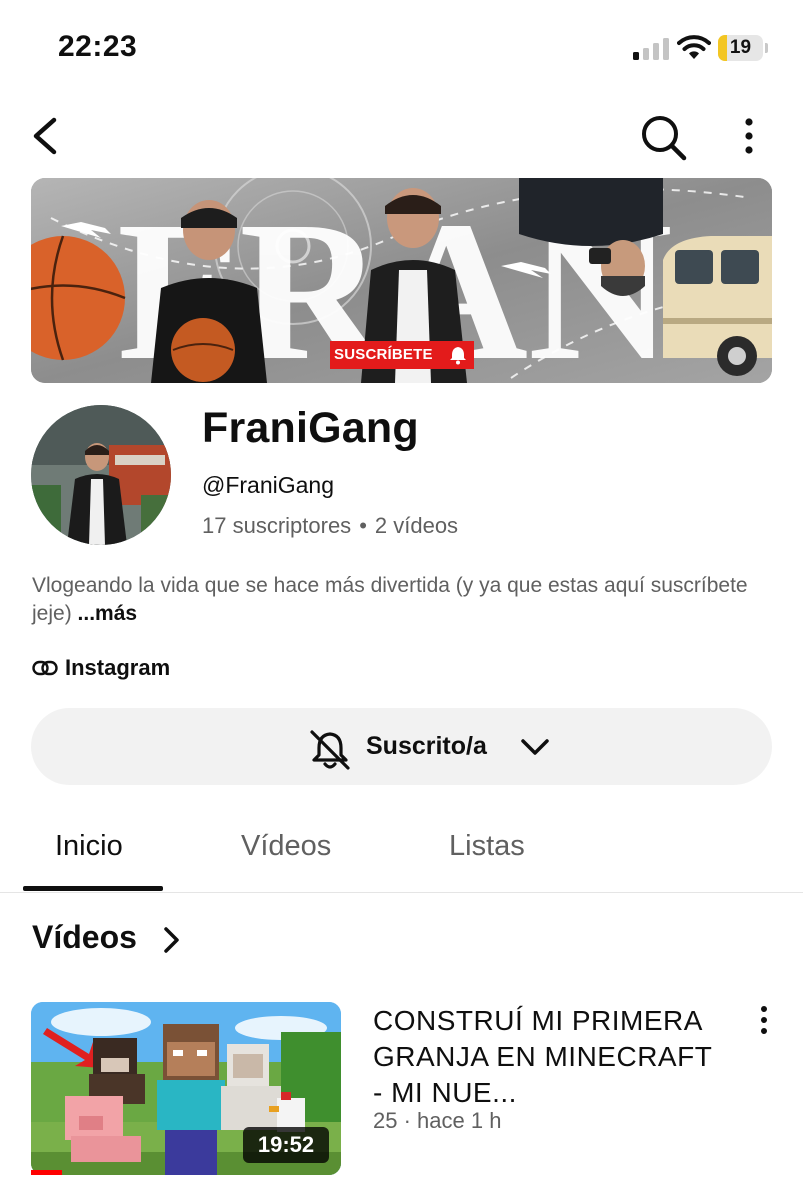 This screenshot has height=1200, width=803. I want to click on video-meta: 25 · hace 1 h, so click(437, 1120).